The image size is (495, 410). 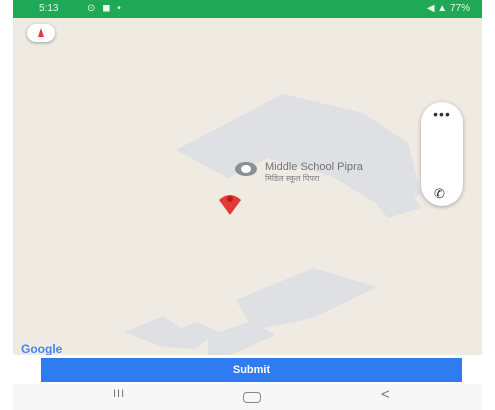 What do you see at coordinates (247, 9) in the screenshot?
I see `status-bar: 5:13 ⊙ ◼ • ◀ ▲ 77%` at bounding box center [247, 9].